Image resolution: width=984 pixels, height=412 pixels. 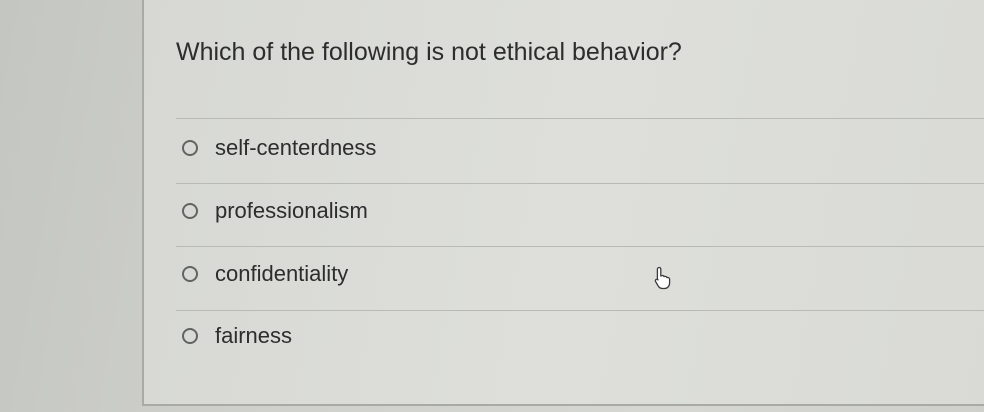 I want to click on answer-option-professionalism: professionalism, so click(x=275, y=211).